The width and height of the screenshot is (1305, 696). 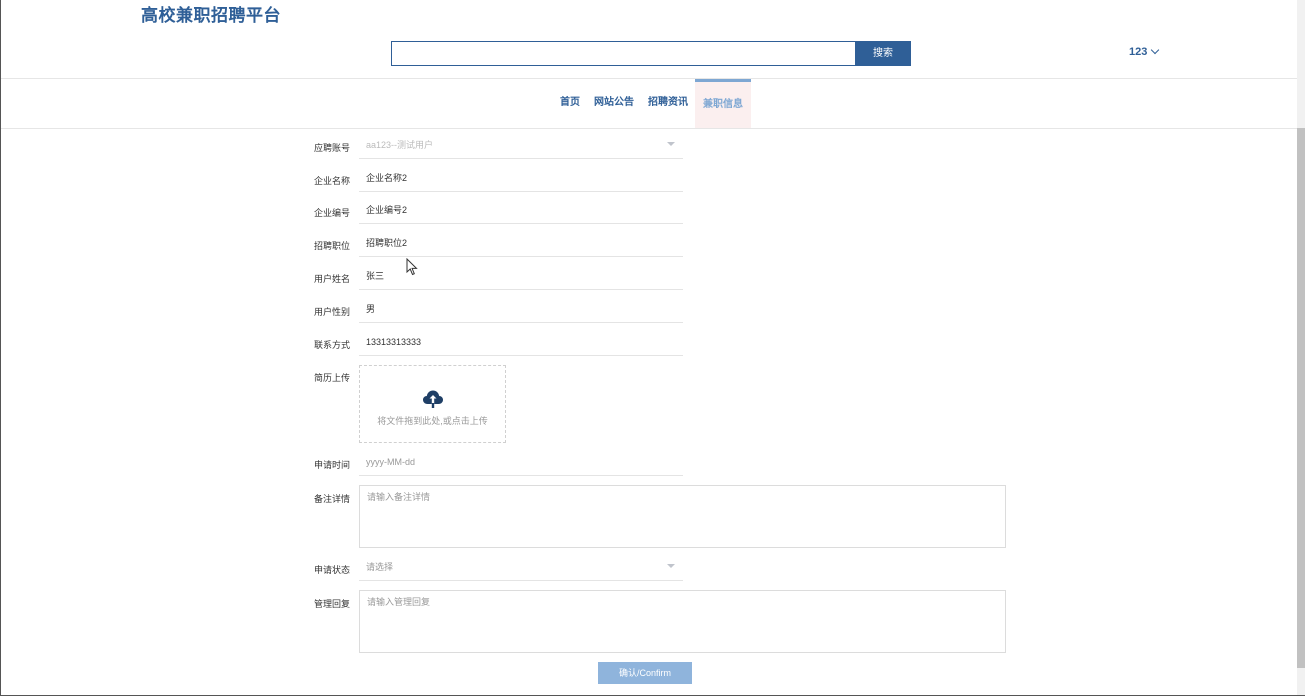 I want to click on reply-label: 管理回复, so click(x=331, y=604).